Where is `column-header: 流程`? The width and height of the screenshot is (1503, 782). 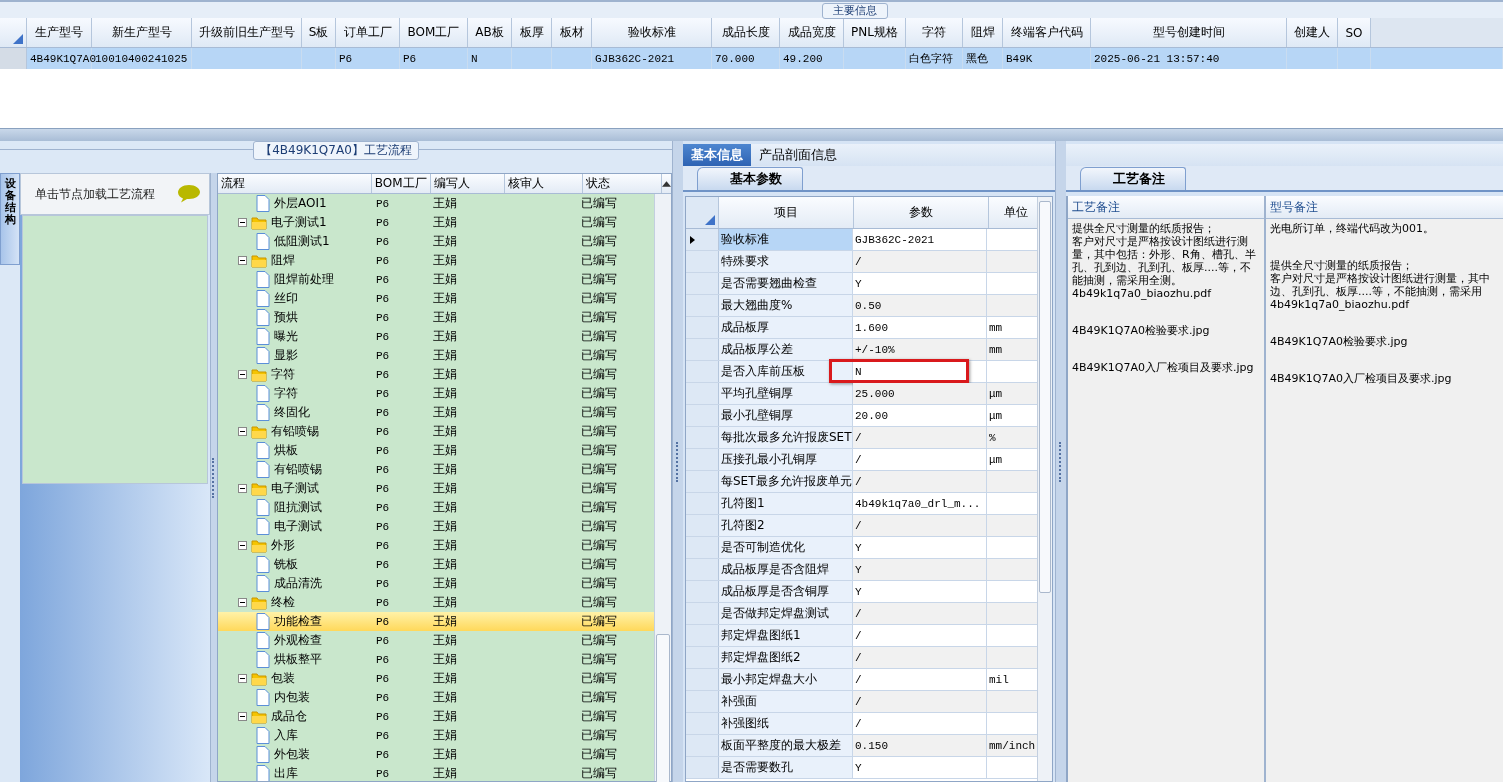
column-header: 流程 is located at coordinates (295, 183).